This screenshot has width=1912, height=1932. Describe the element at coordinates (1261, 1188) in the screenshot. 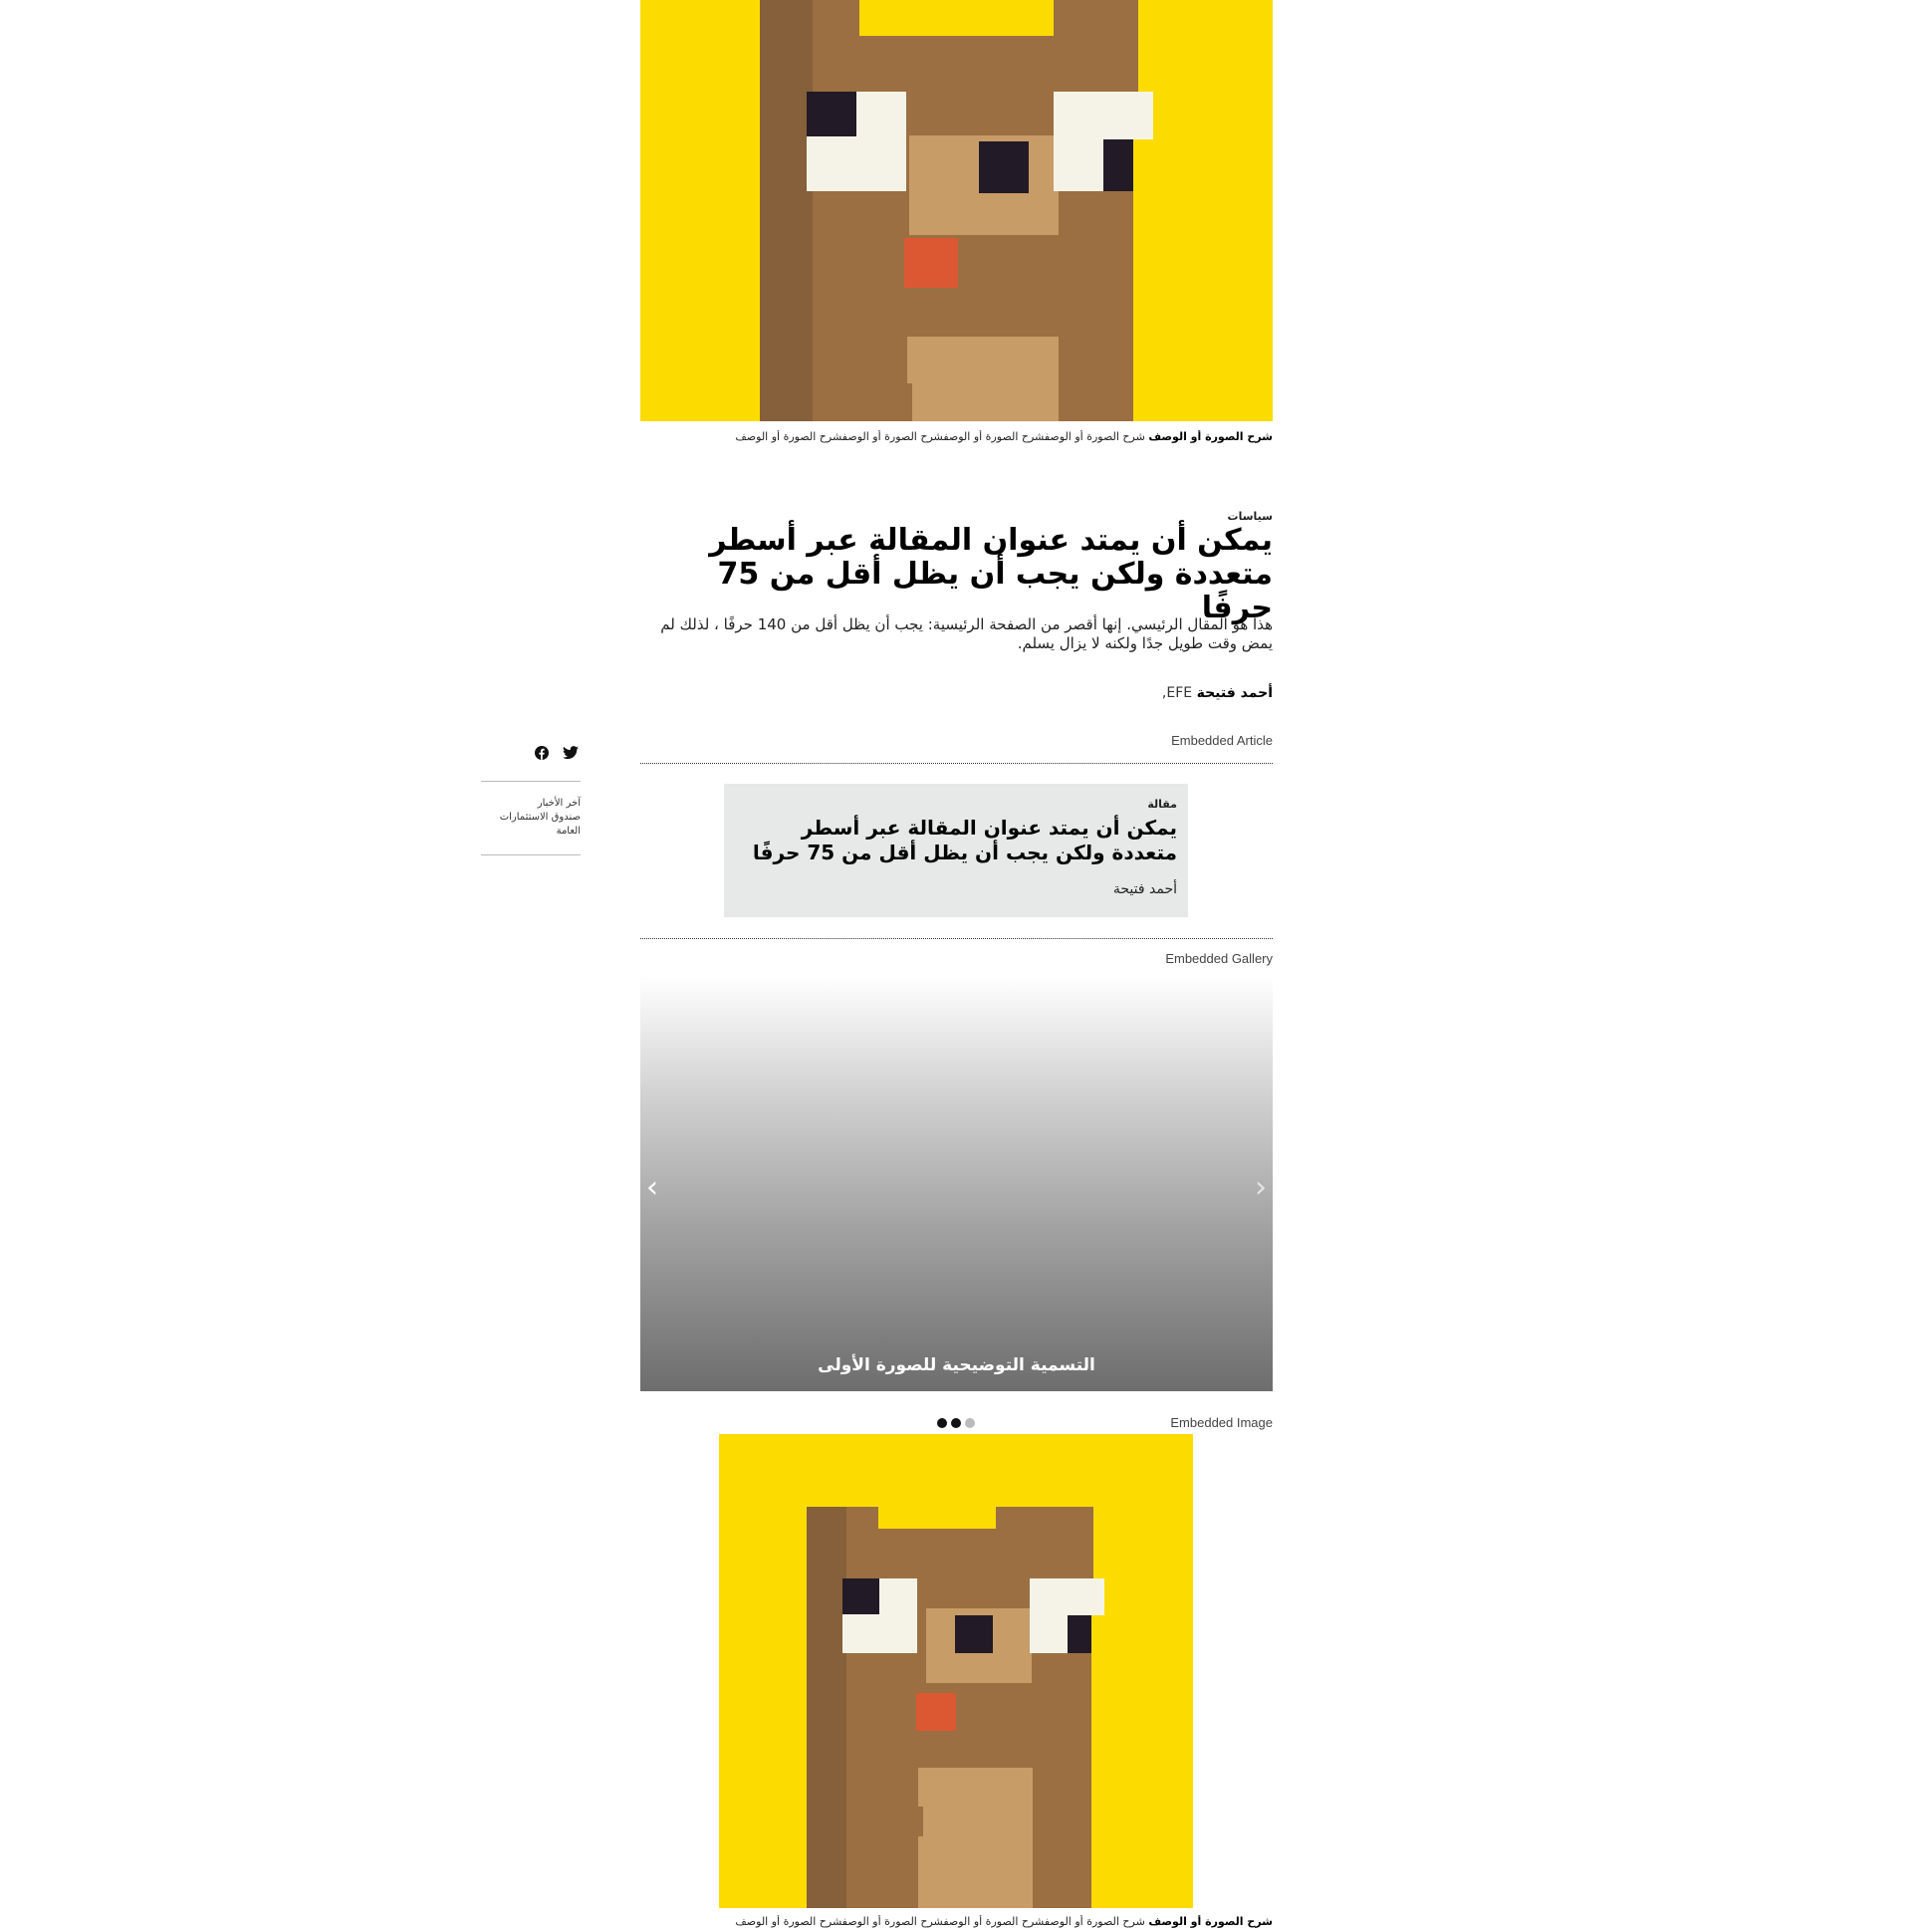

I see `chevron-right-icon: ›` at that location.